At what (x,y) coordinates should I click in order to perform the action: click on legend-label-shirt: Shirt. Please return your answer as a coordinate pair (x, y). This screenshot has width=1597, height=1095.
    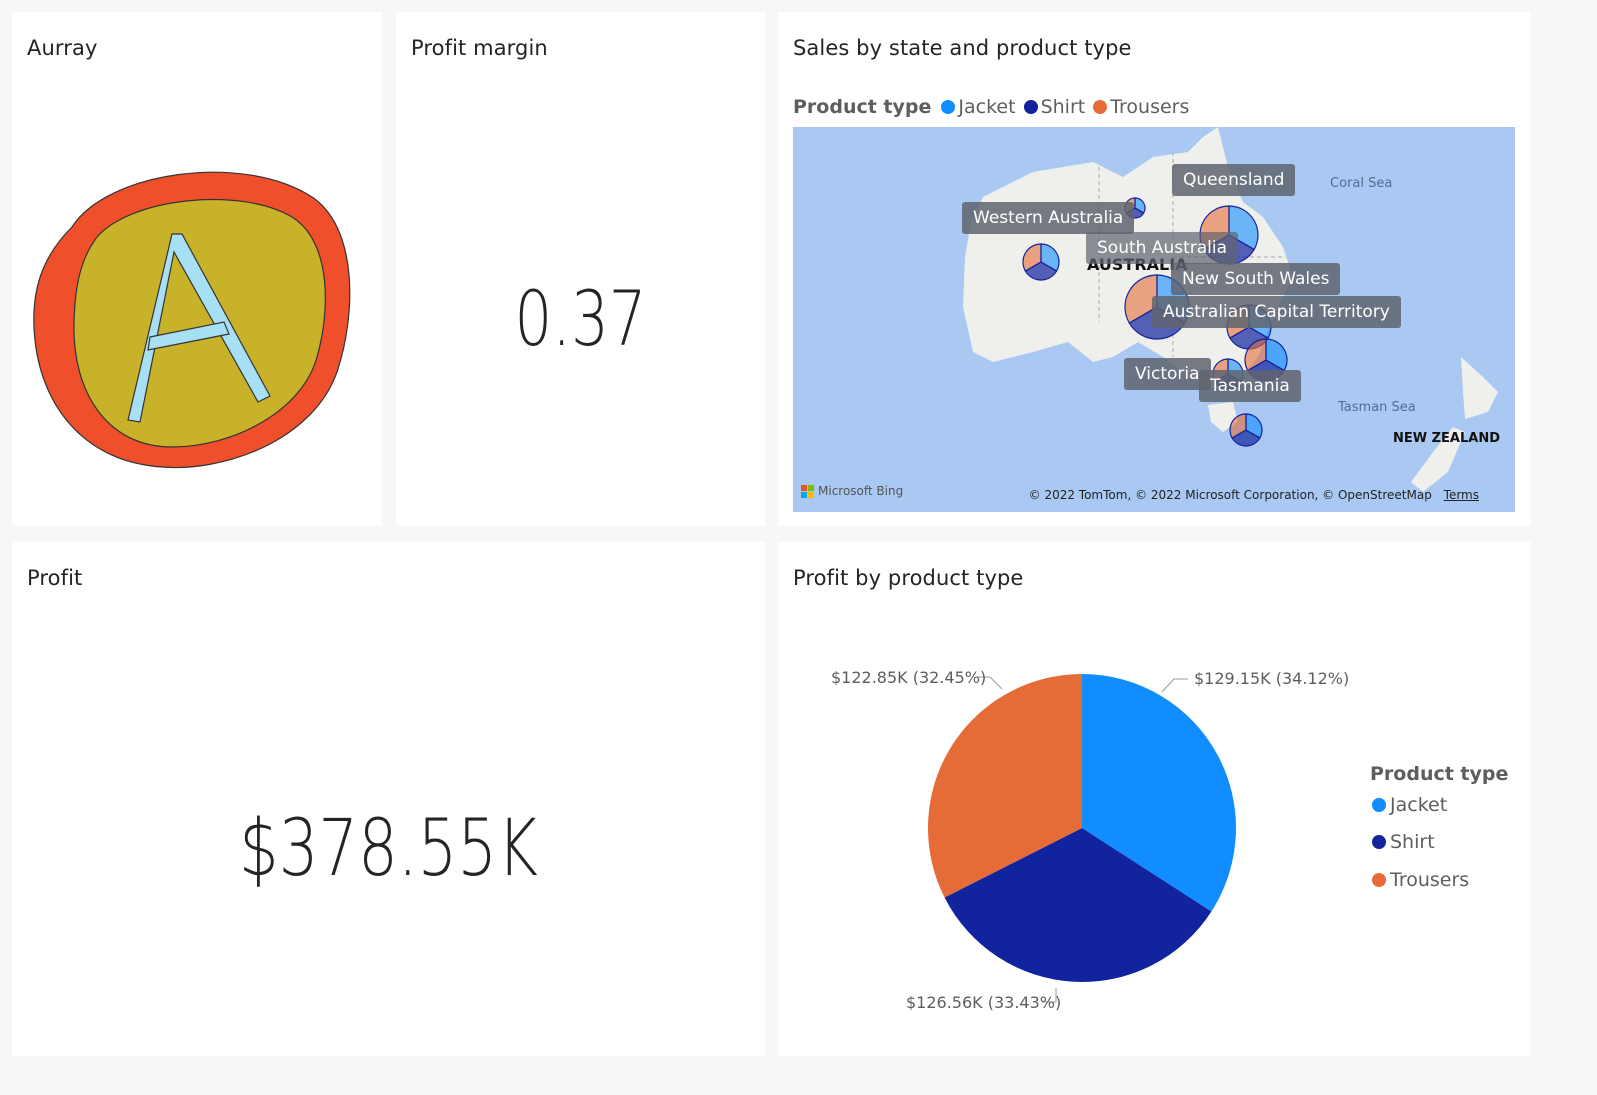
    Looking at the image, I should click on (1063, 107).